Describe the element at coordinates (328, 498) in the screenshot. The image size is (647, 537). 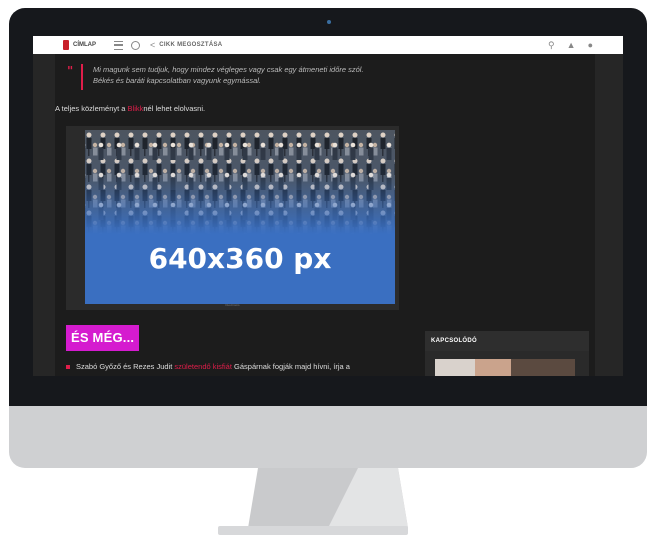
I see `monitor-stand` at that location.